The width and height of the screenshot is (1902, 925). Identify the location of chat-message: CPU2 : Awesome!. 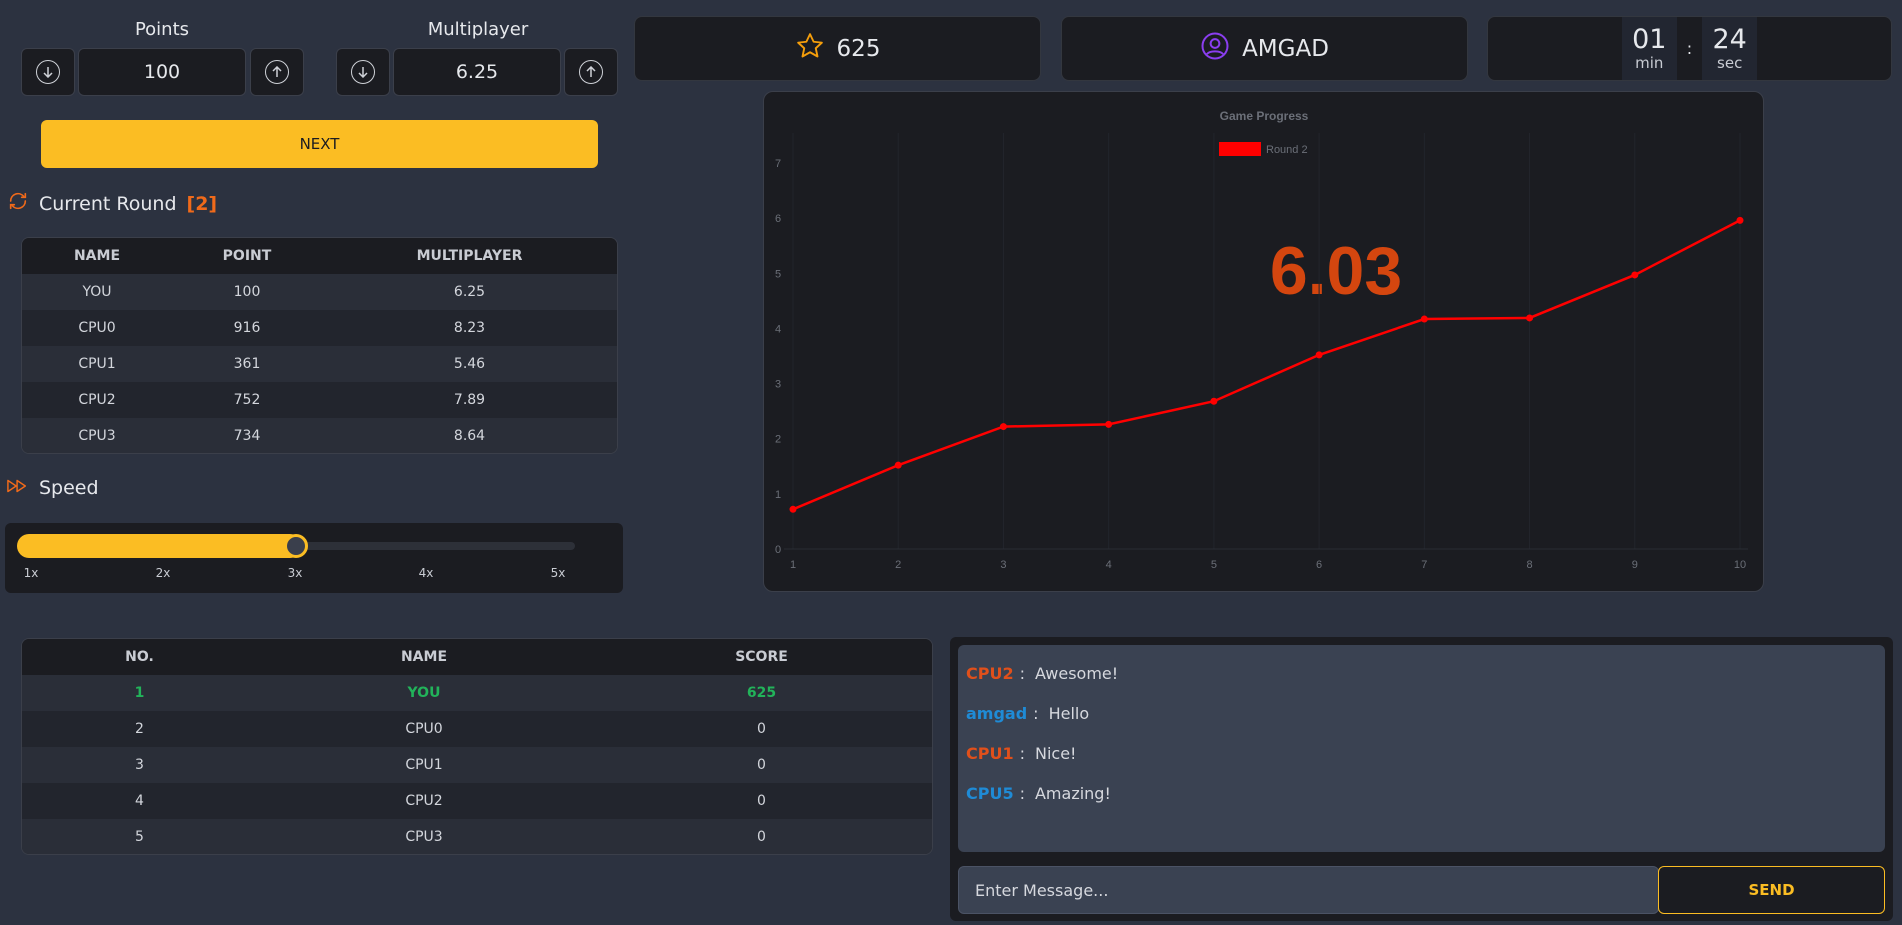
(1421, 673).